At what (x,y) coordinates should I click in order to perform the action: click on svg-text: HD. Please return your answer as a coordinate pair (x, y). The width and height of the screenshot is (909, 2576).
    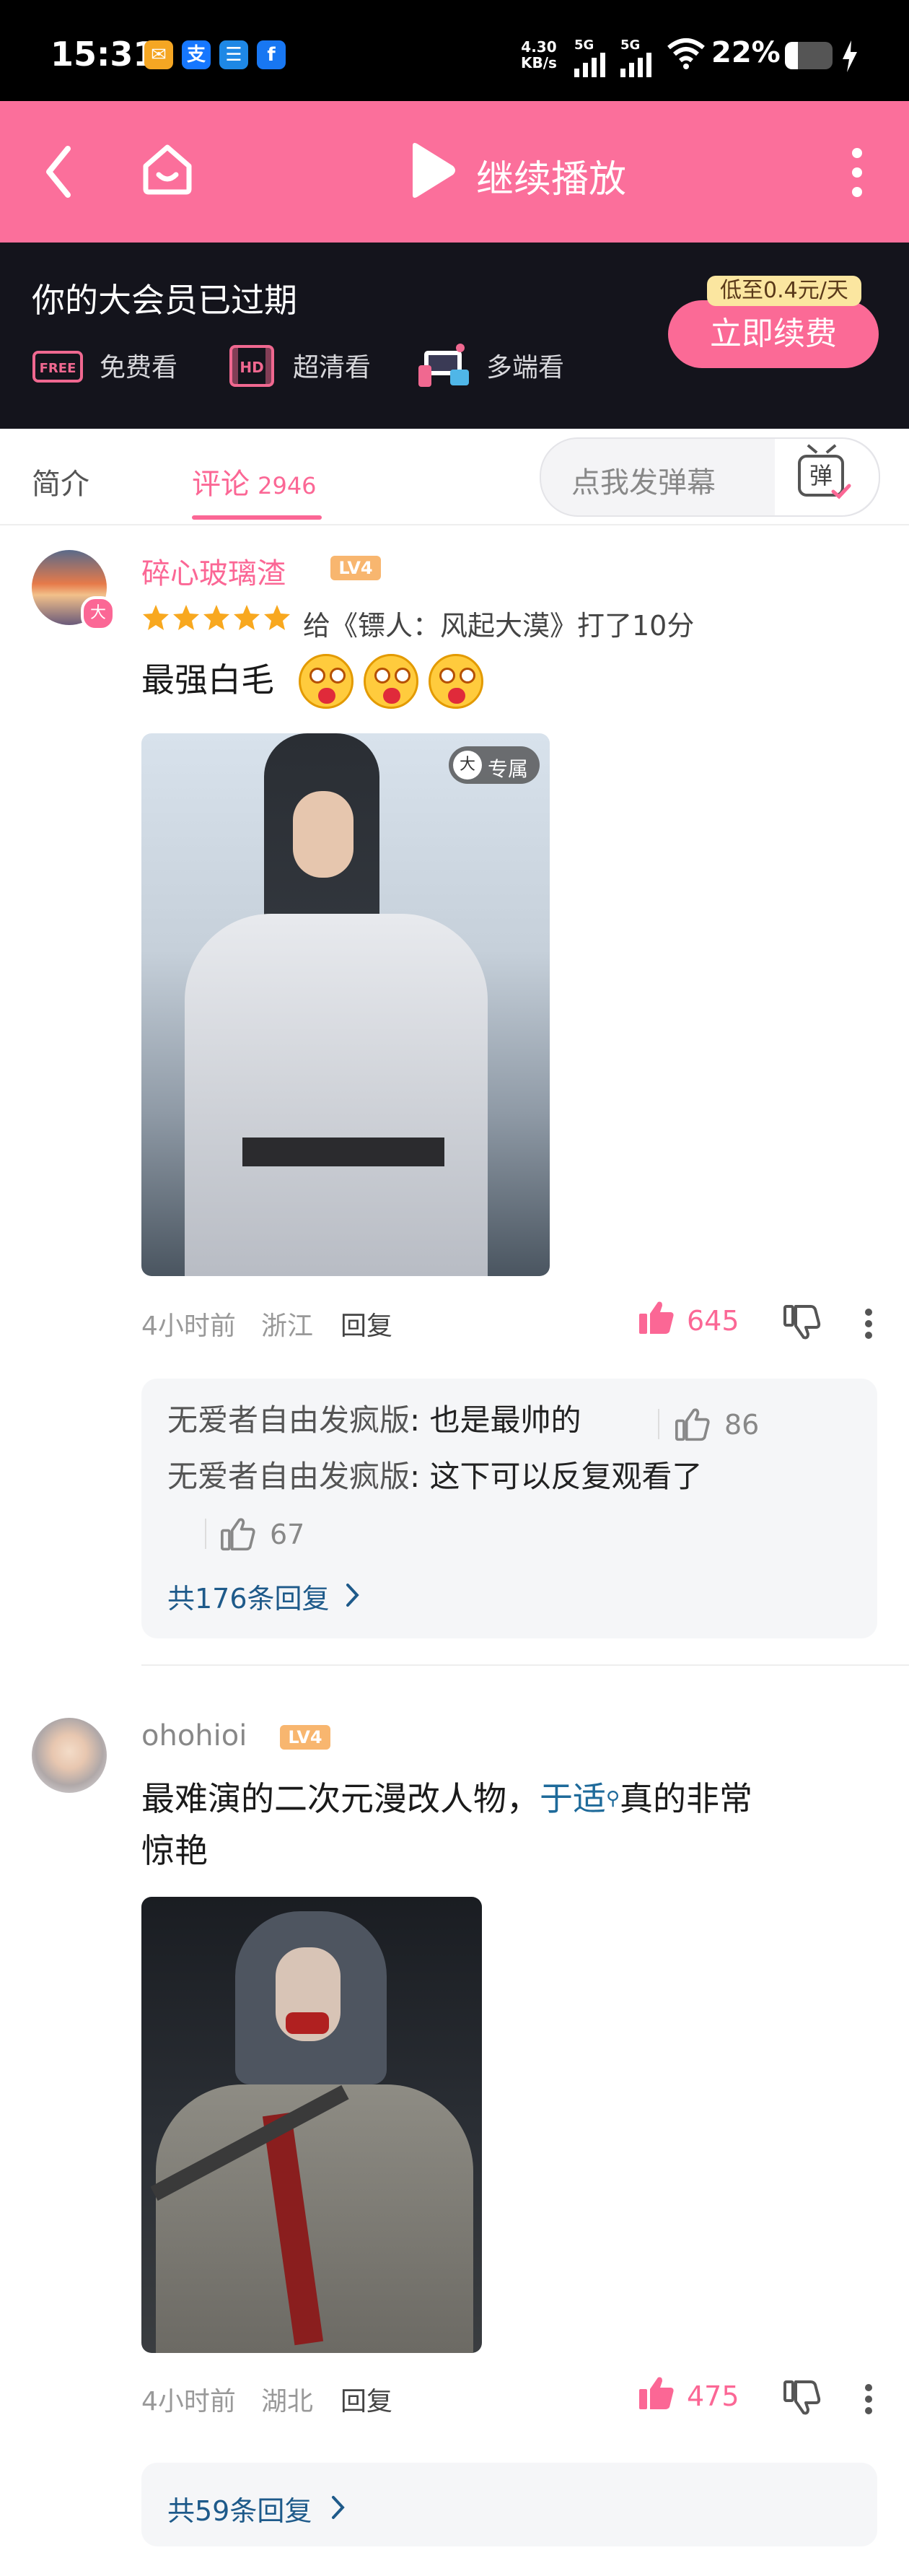
    Looking at the image, I should click on (251, 367).